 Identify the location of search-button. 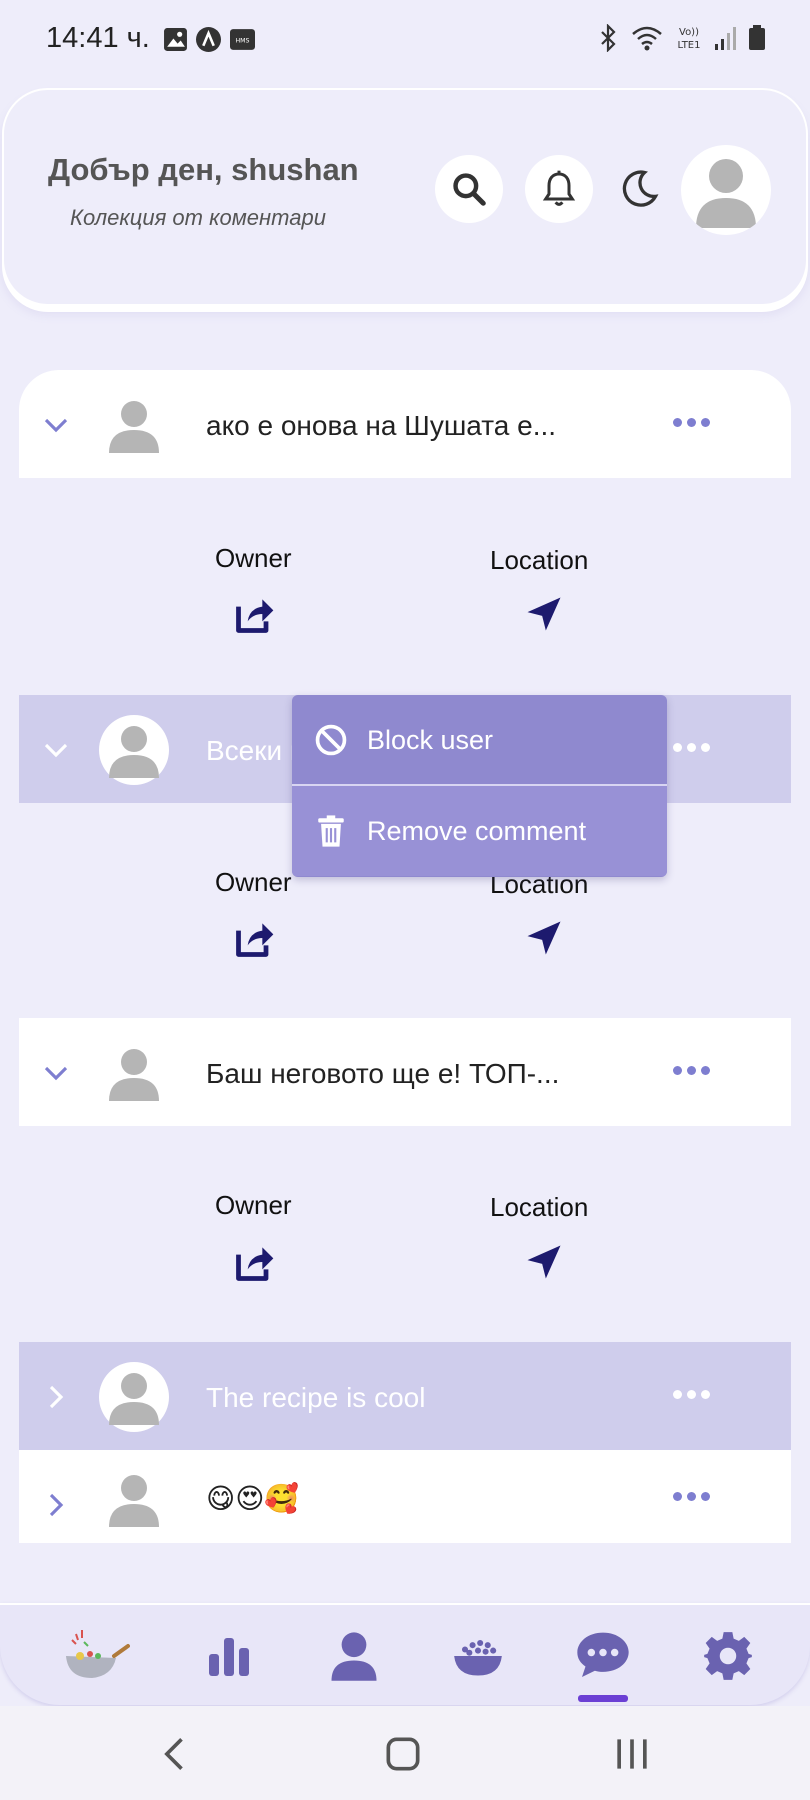
(469, 189).